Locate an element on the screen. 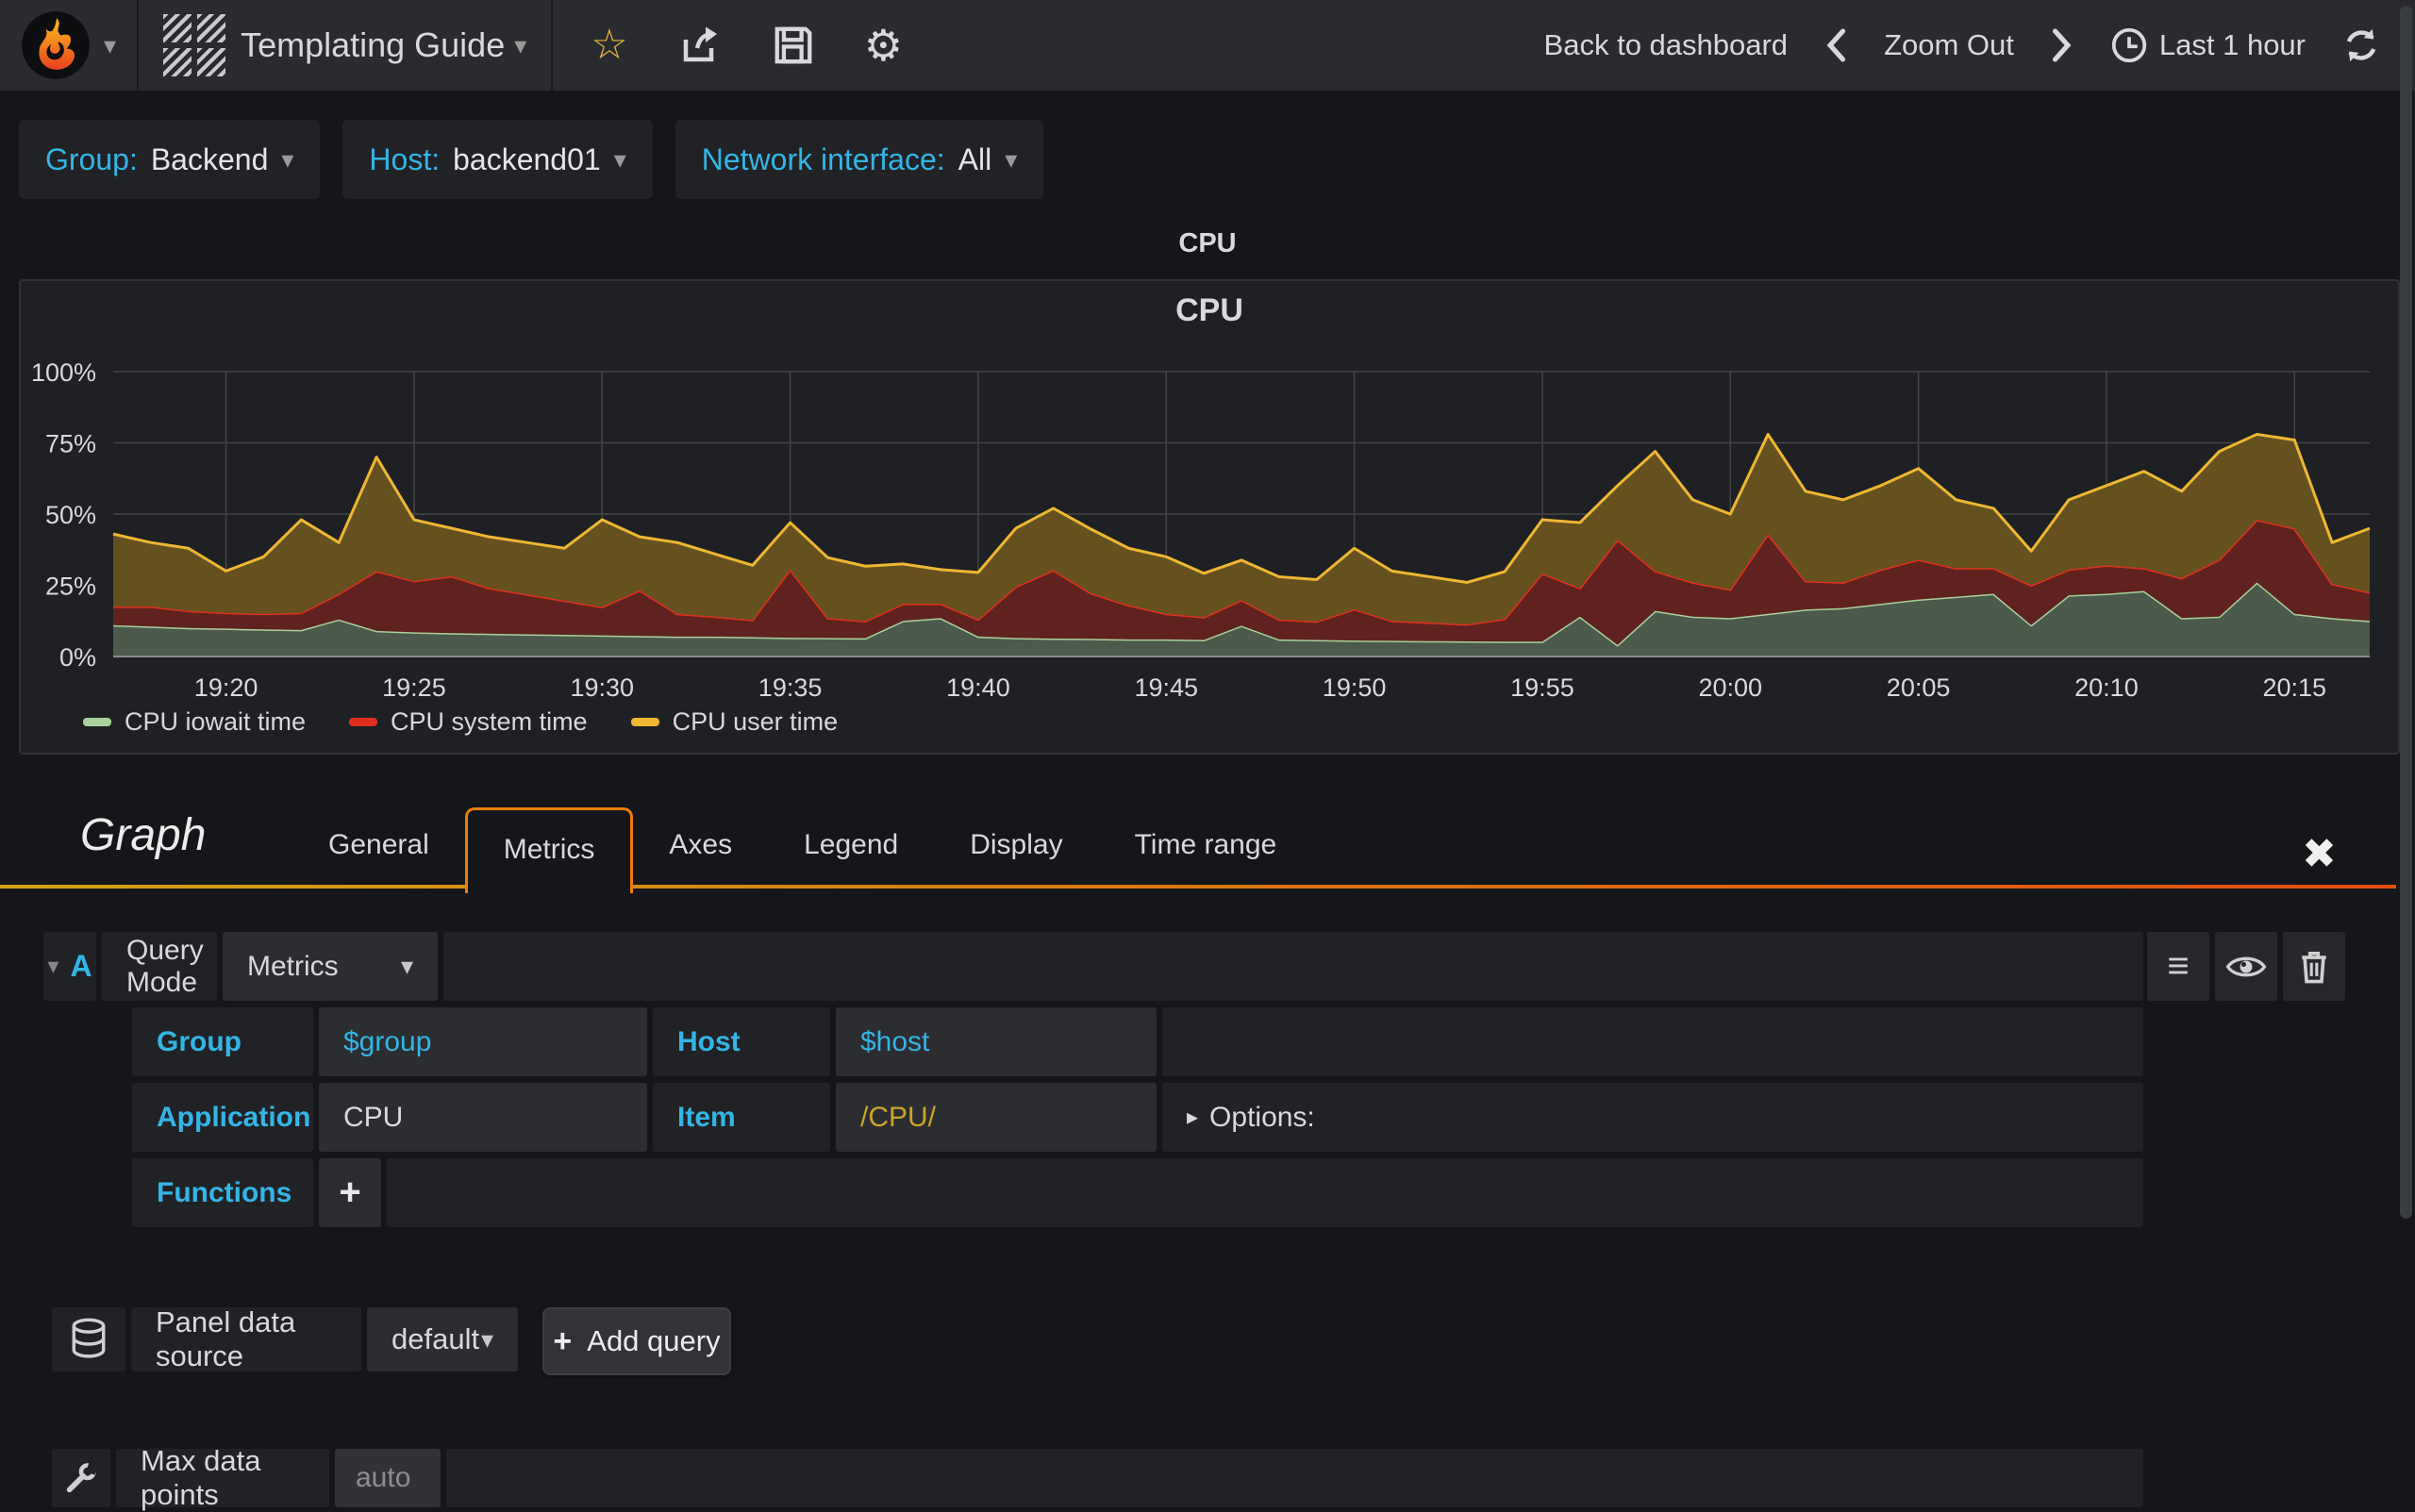 The height and width of the screenshot is (1512, 2415). hamburger-icon: ≡ is located at coordinates (2178, 966).